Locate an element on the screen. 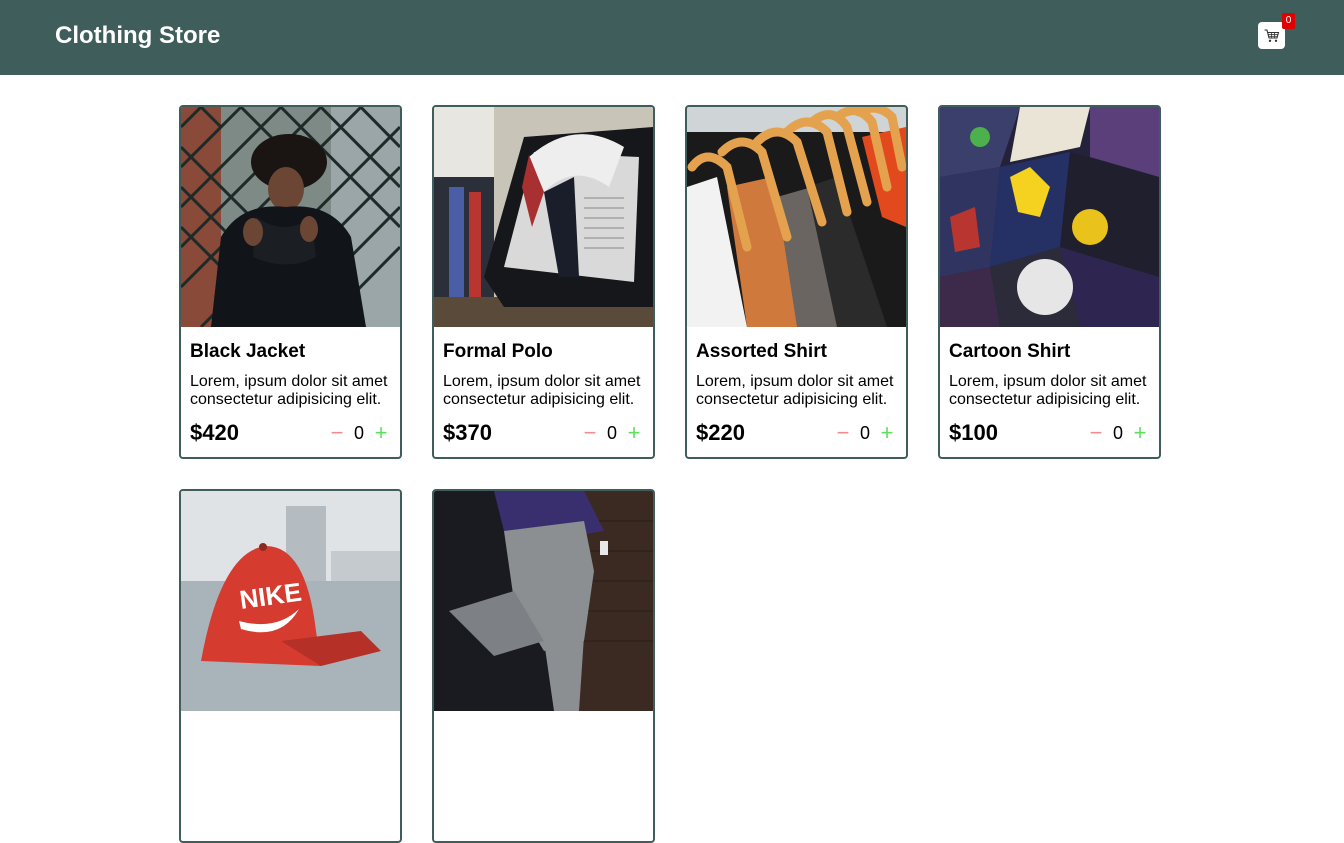 The width and height of the screenshot is (1344, 843). product-price: $370 is located at coordinates (467, 432).